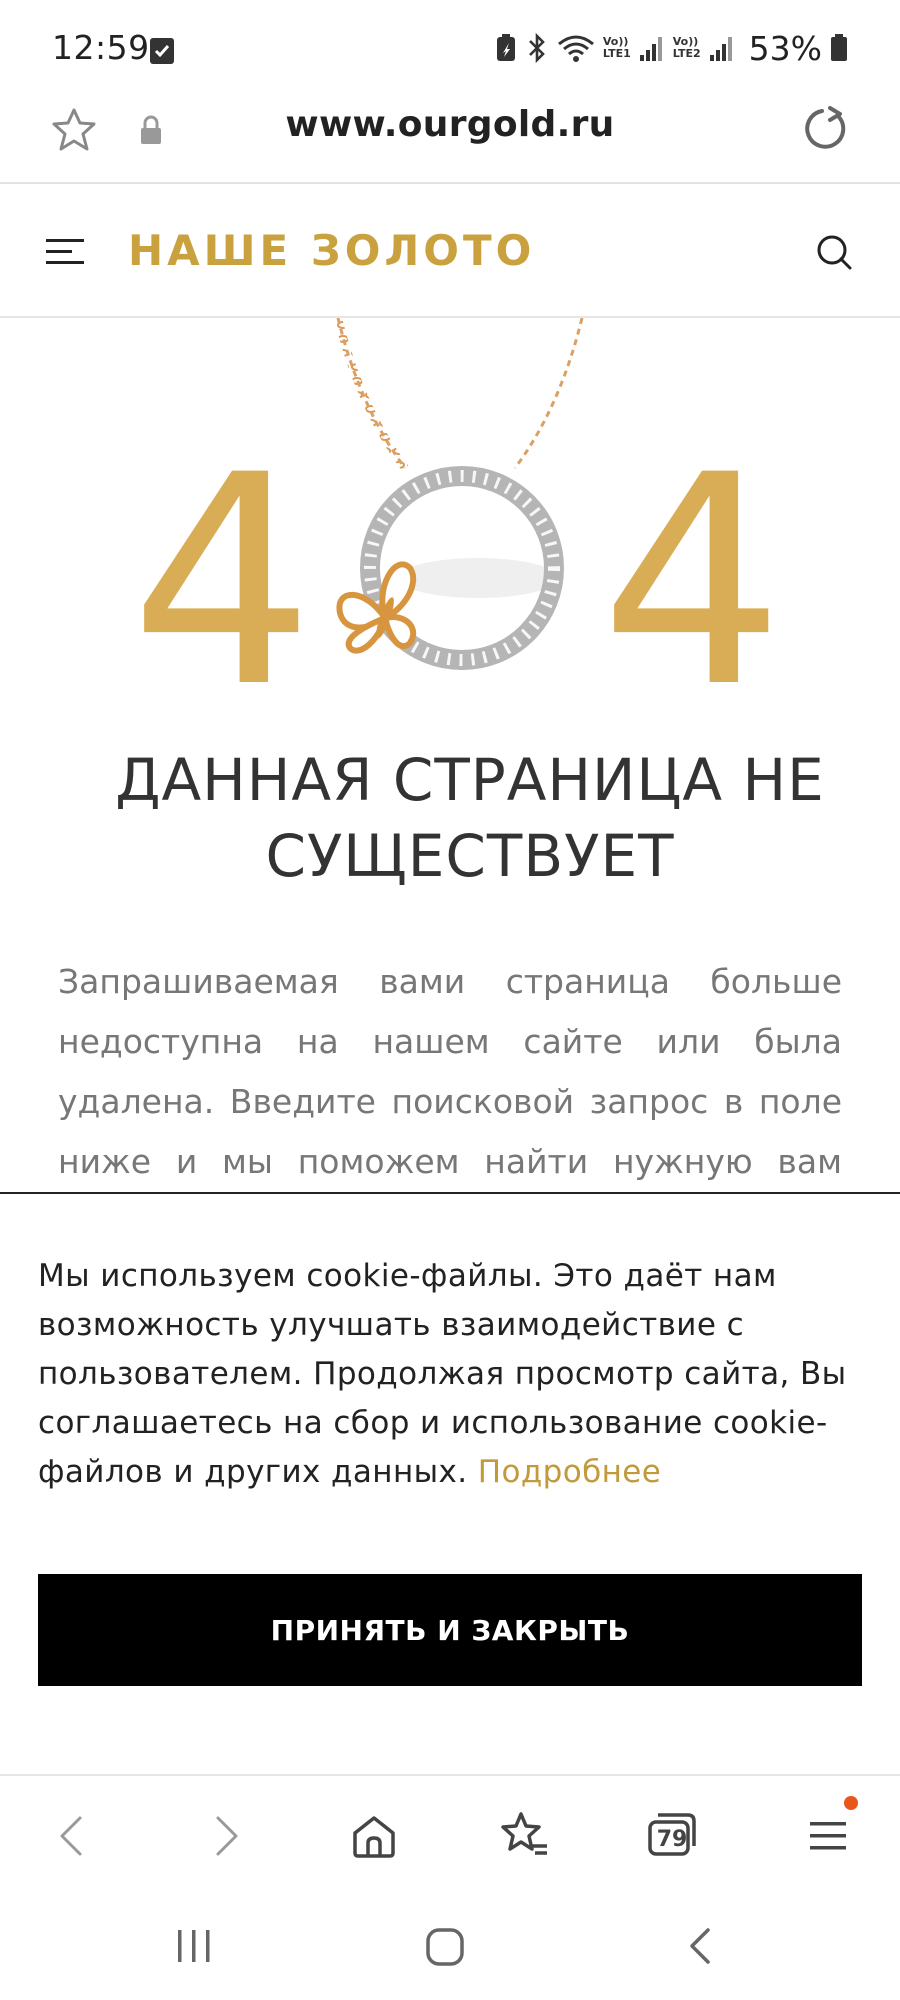 This screenshot has height=2000, width=900. What do you see at coordinates (825, 129) in the screenshot?
I see `reload-icon` at bounding box center [825, 129].